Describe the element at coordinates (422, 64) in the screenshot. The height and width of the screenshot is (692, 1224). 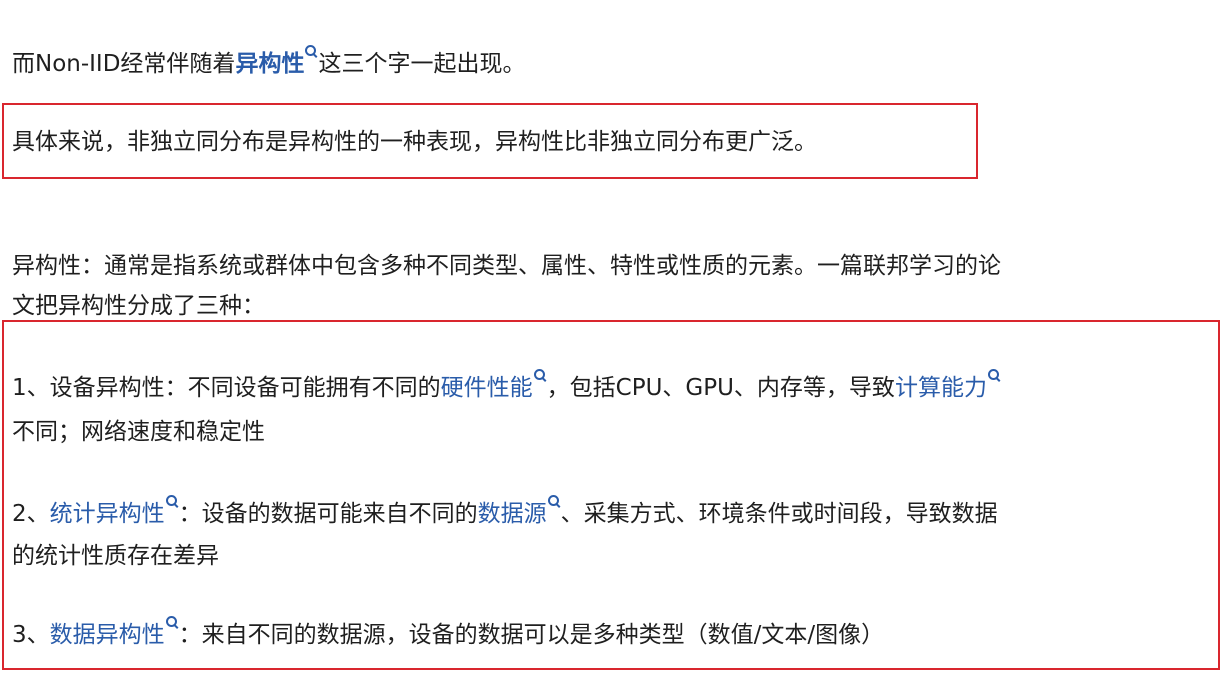
I see `intro-suffix: 这三个字一起出现。` at that location.